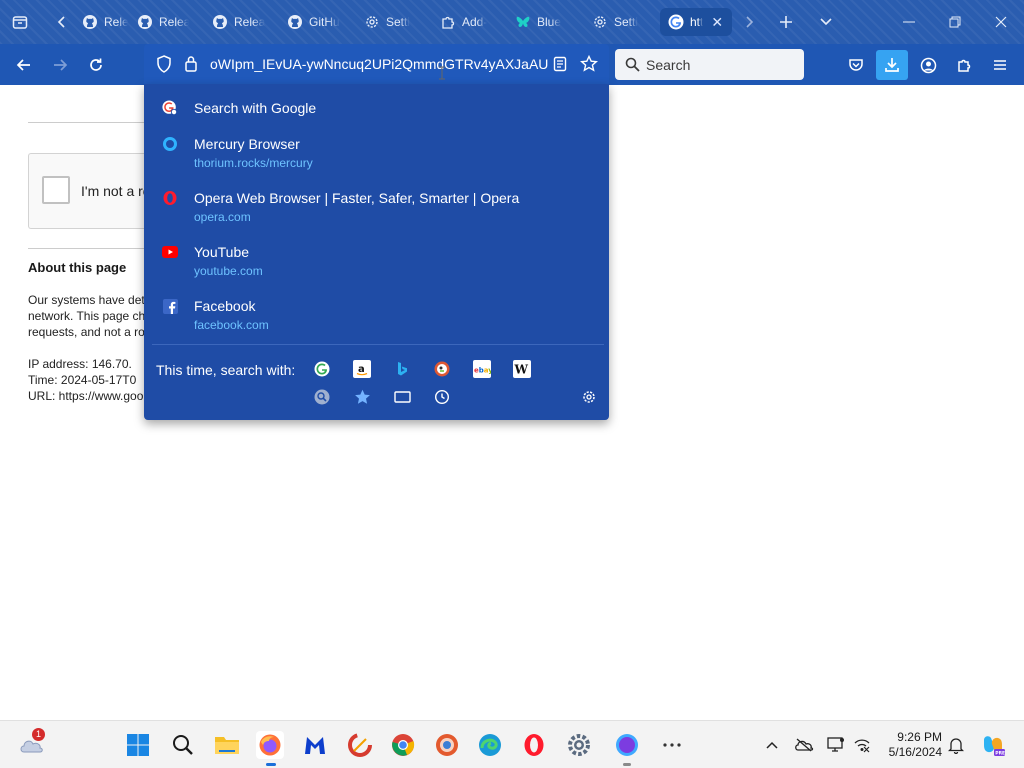  Describe the element at coordinates (672, 745) in the screenshot. I see `more-apps-icon` at that location.